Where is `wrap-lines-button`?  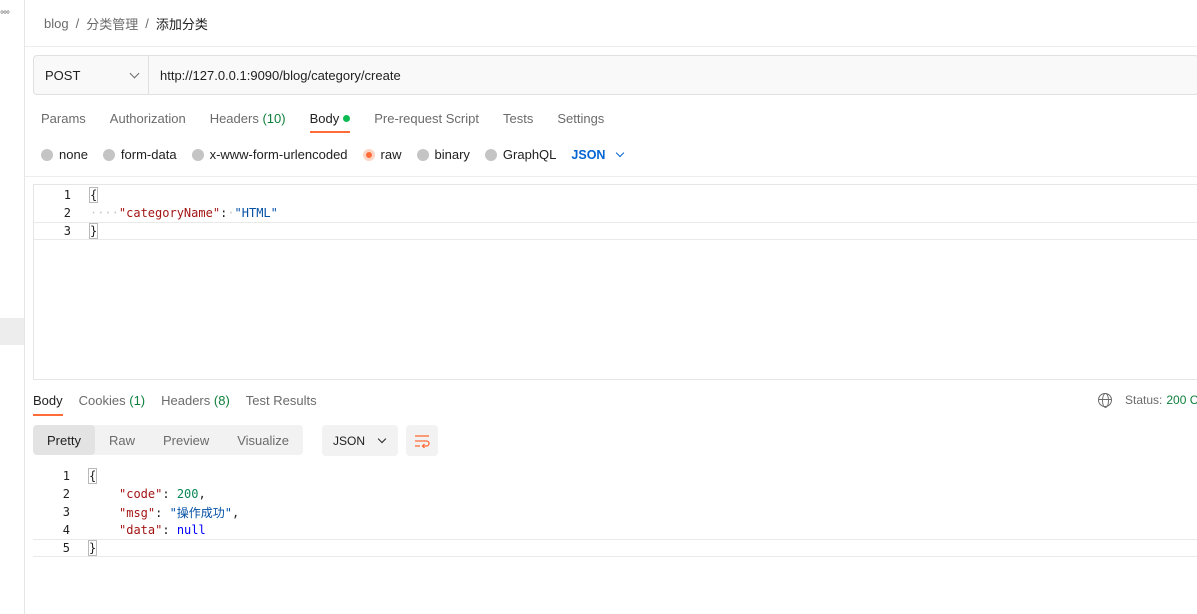
wrap-lines-button is located at coordinates (422, 440).